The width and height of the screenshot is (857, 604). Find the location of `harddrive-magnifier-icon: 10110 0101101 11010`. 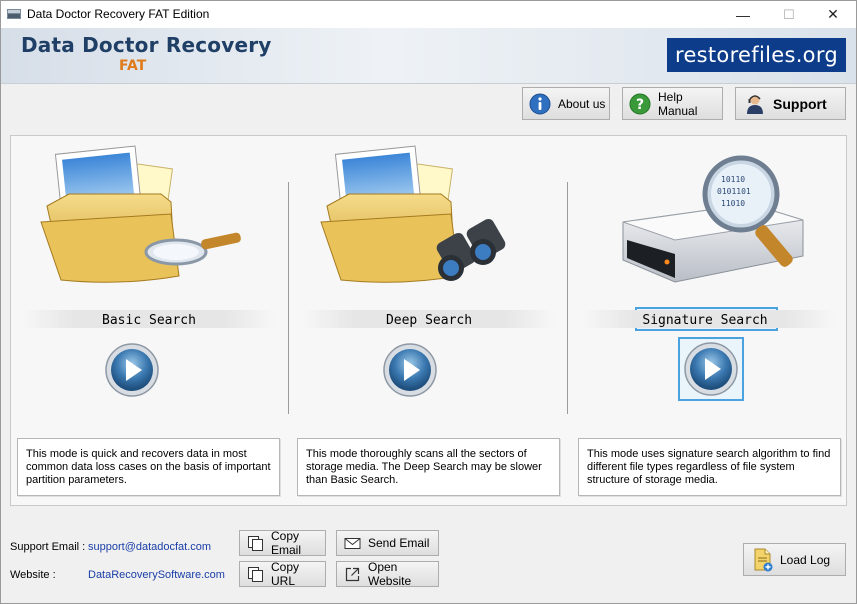

harddrive-magnifier-icon: 10110 0101101 11010 is located at coordinates (713, 219).